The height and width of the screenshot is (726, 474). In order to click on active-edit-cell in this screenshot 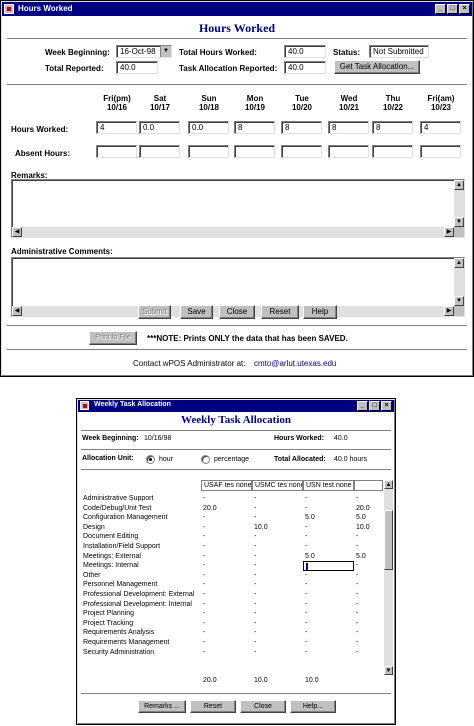, I will do `click(328, 566)`.